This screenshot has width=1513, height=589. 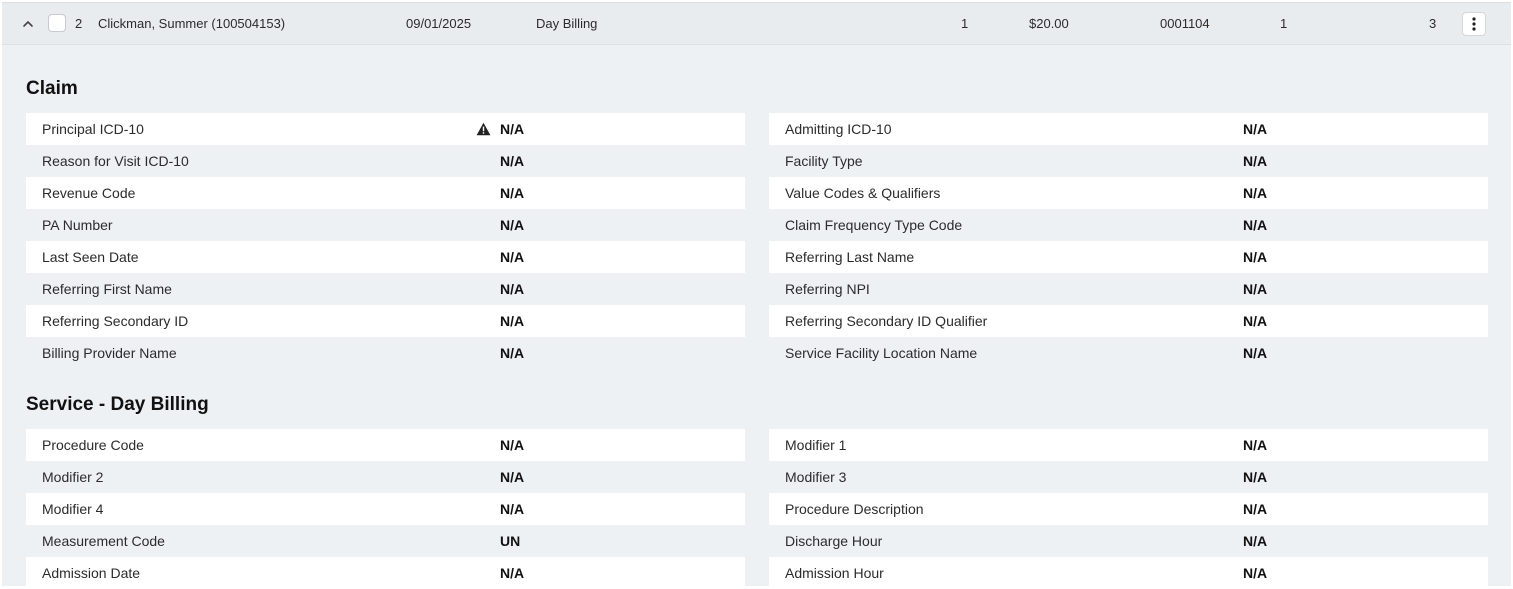 What do you see at coordinates (1433, 23) in the screenshot?
I see `column-value: 3` at bounding box center [1433, 23].